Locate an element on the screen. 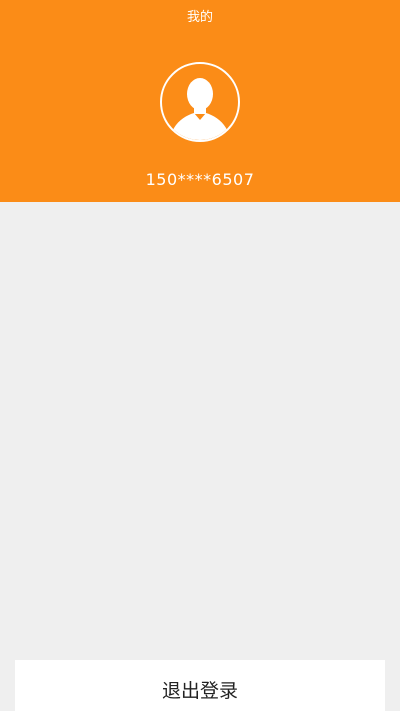 This screenshot has height=711, width=400. avatar is located at coordinates (200, 102).